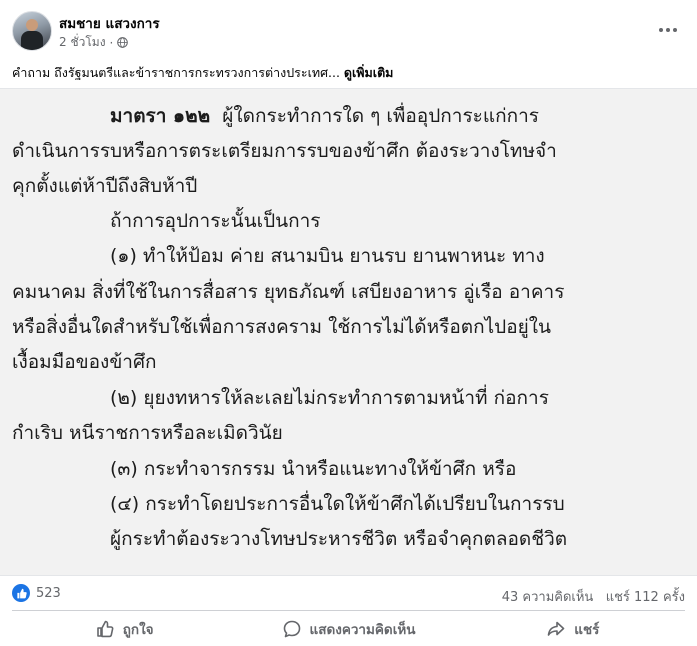 The image size is (697, 646). What do you see at coordinates (380, 116) in the screenshot?
I see `law-line-1-text: ผู้ใดกระทำการใด ๆ เพื่ออุปการะแก่การ` at bounding box center [380, 116].